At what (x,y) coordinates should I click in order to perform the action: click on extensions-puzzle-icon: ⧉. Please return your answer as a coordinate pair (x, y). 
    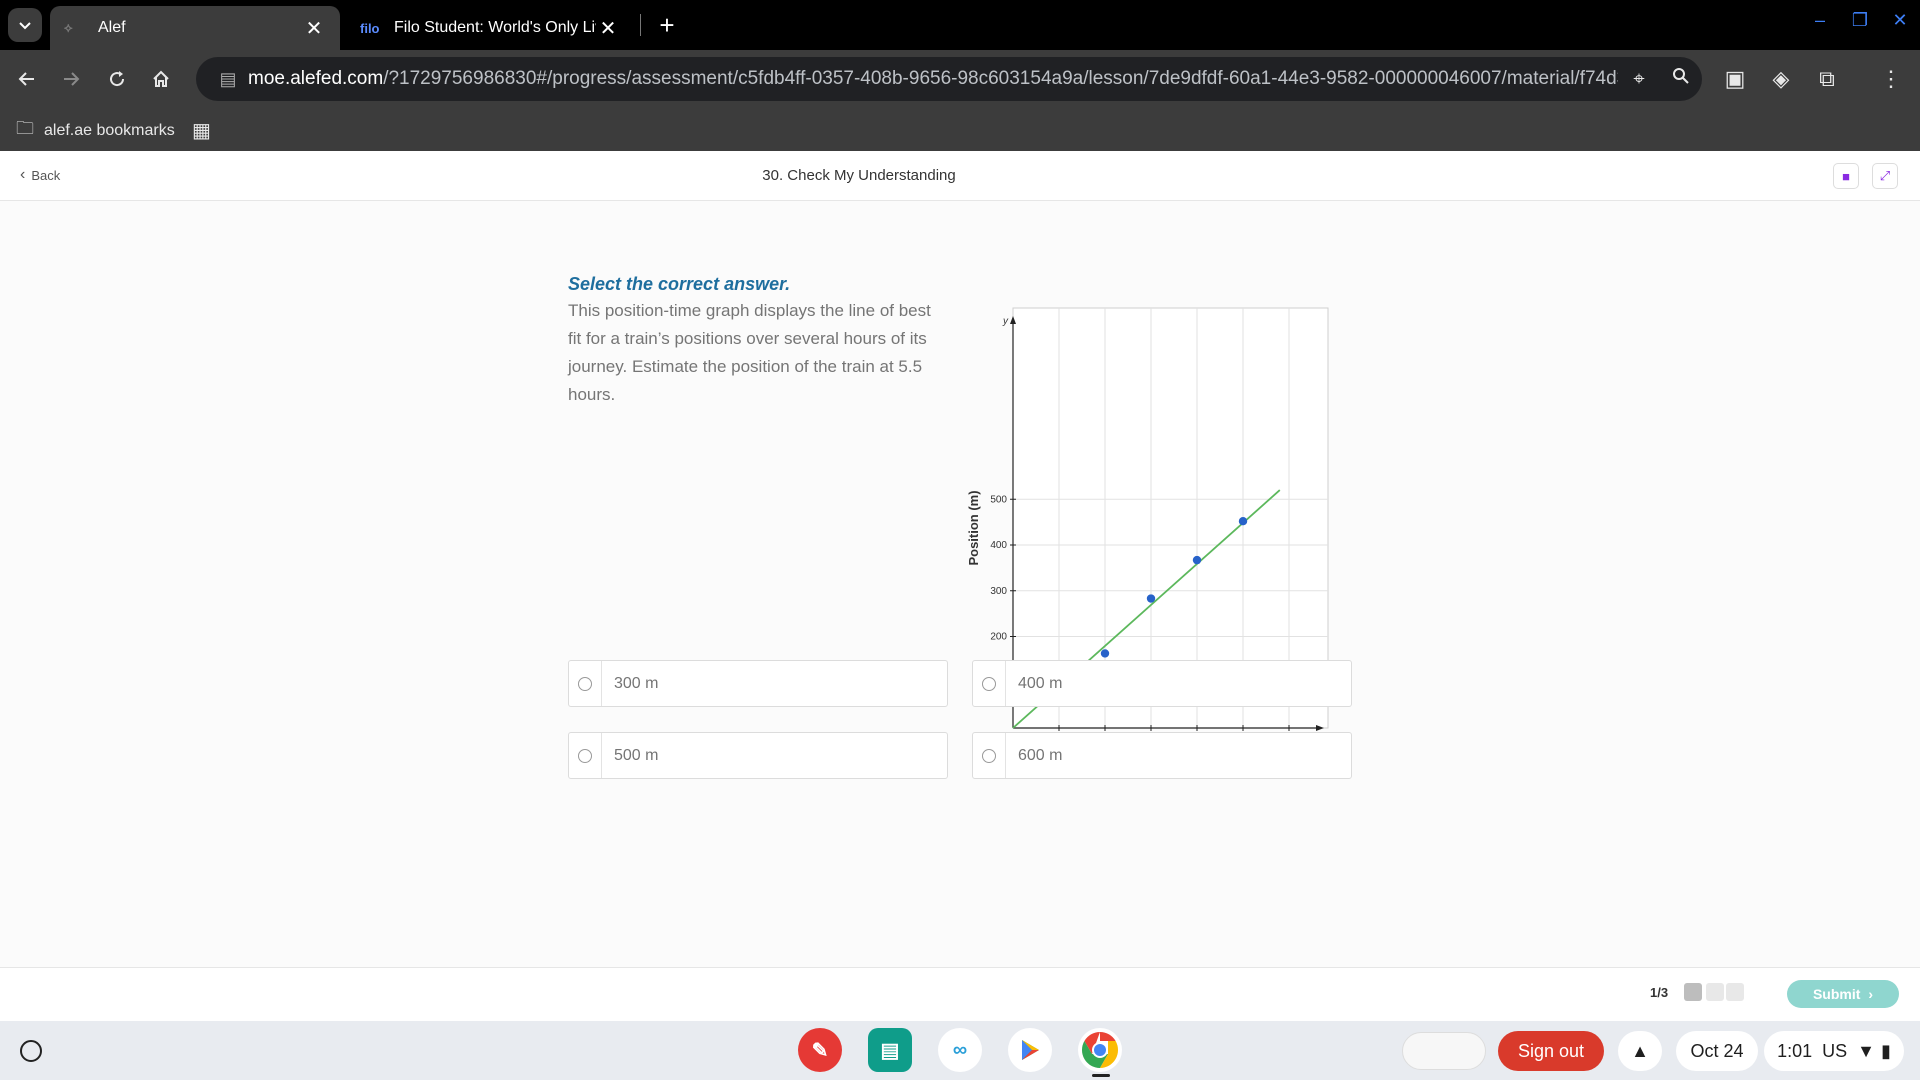
    Looking at the image, I should click on (1827, 79).